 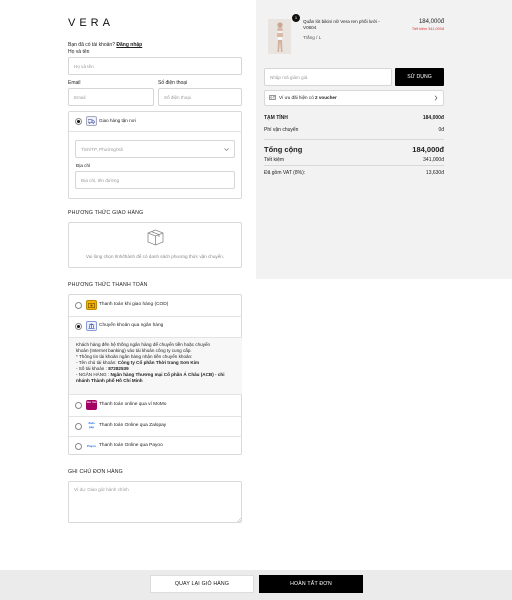 I want to click on cod-radio, so click(x=78, y=305).